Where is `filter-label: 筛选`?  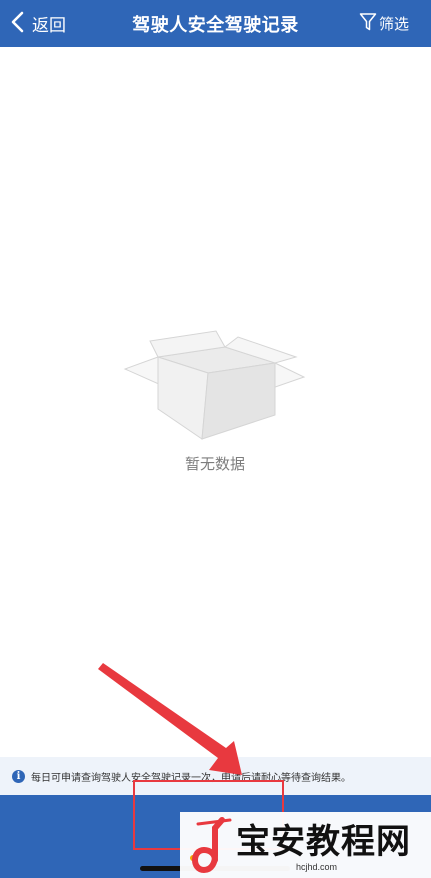 filter-label: 筛选 is located at coordinates (393, 24).